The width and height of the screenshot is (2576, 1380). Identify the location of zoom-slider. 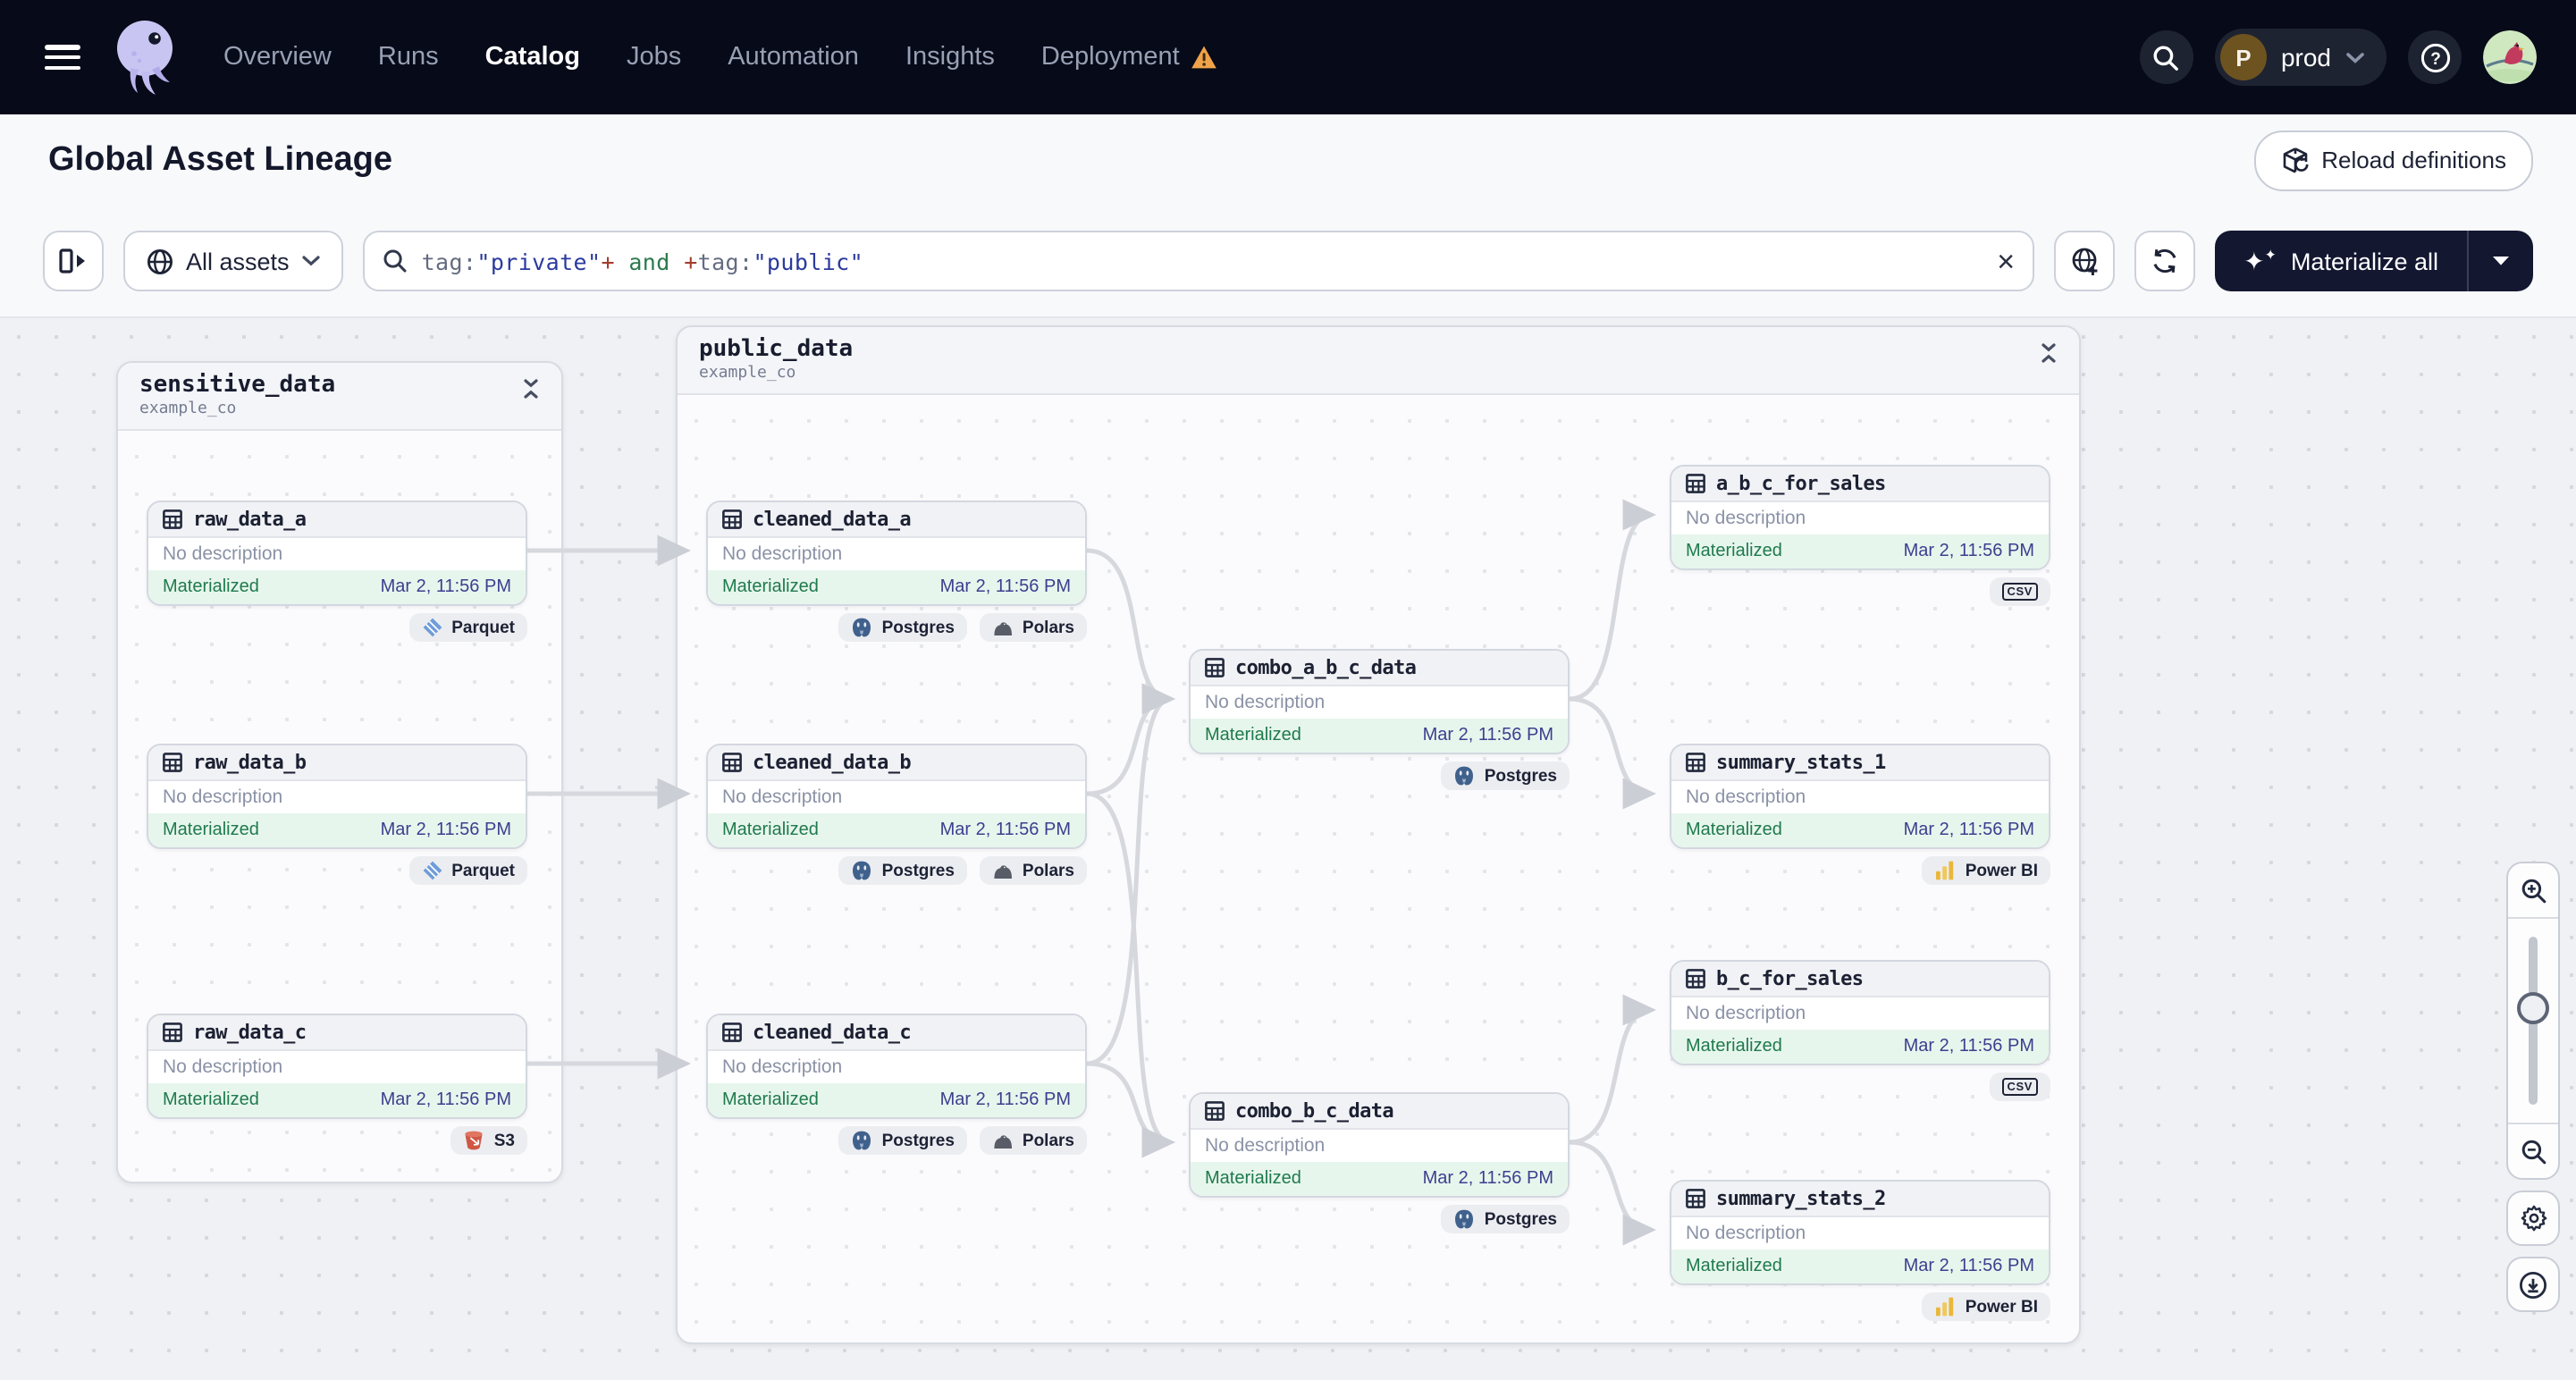
(2533, 1020).